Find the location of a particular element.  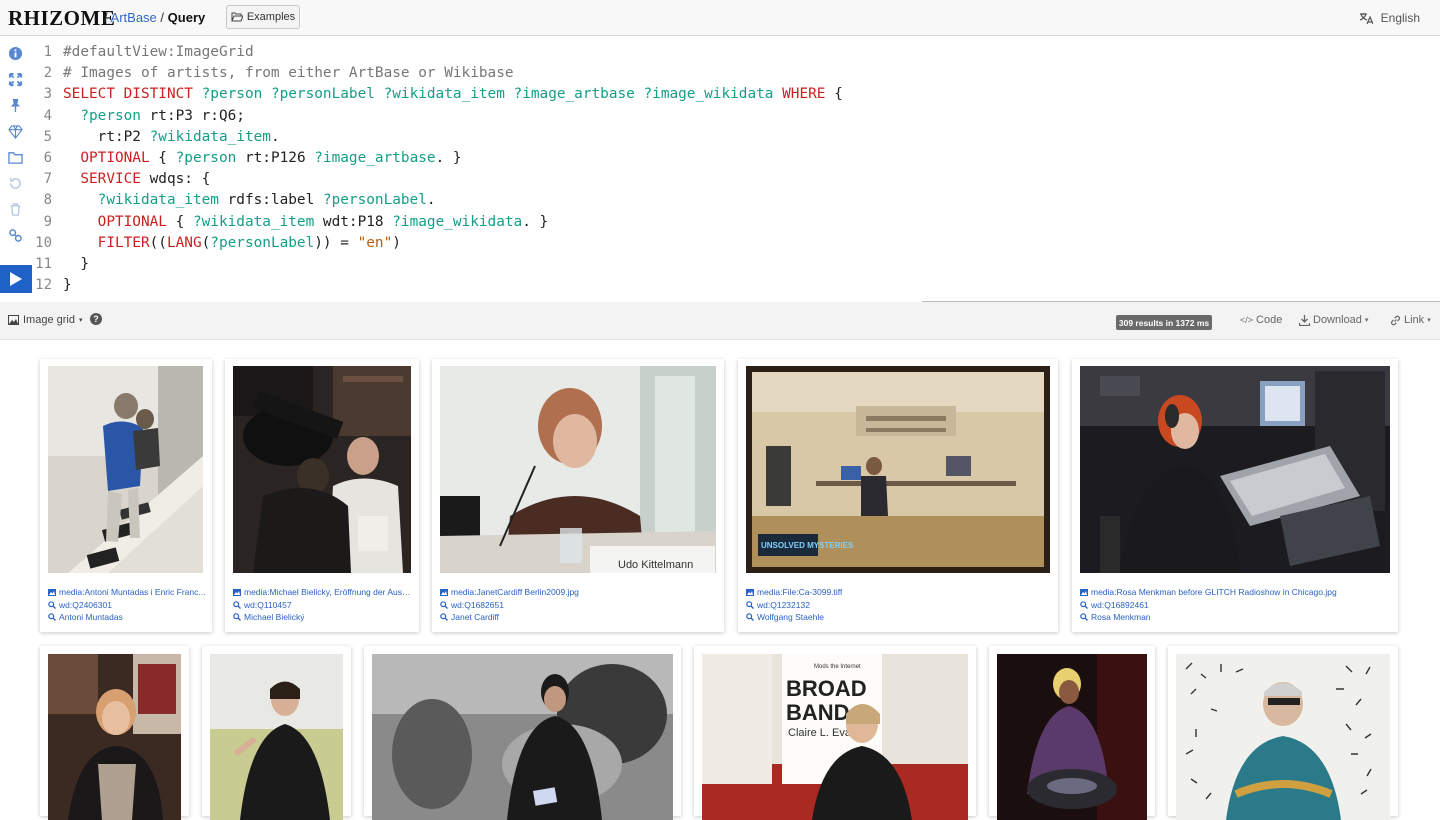

line-number: 7 is located at coordinates (47, 179).